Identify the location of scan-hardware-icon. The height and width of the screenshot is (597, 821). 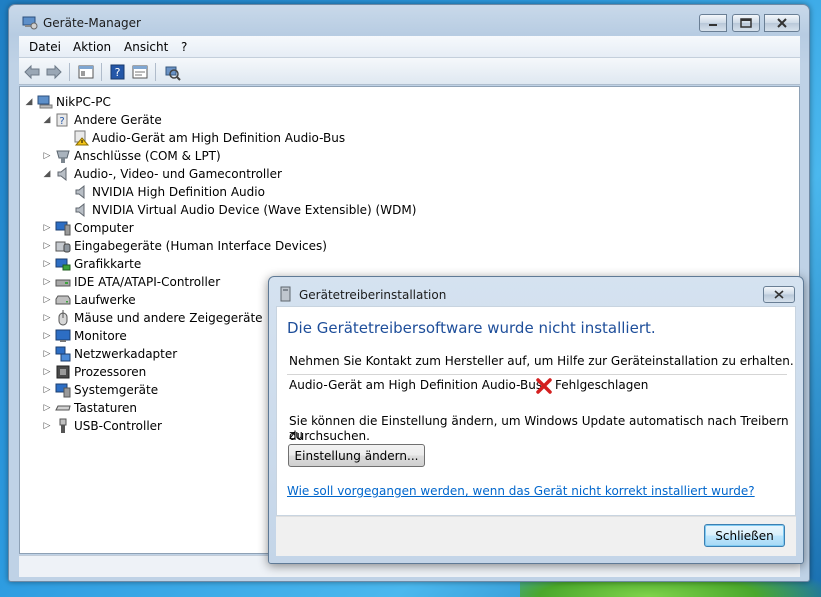
(172, 72).